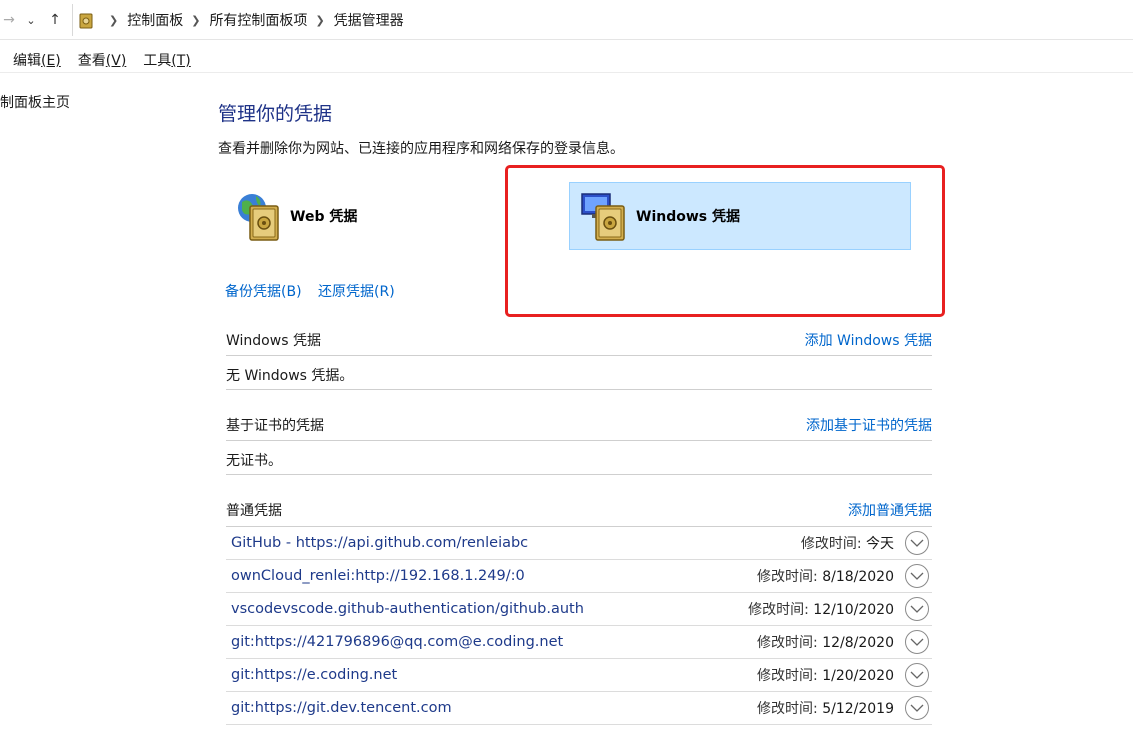 This screenshot has width=1133, height=735. Describe the element at coordinates (858, 709) in the screenshot. I see `modified-date: 5/12/2019` at that location.